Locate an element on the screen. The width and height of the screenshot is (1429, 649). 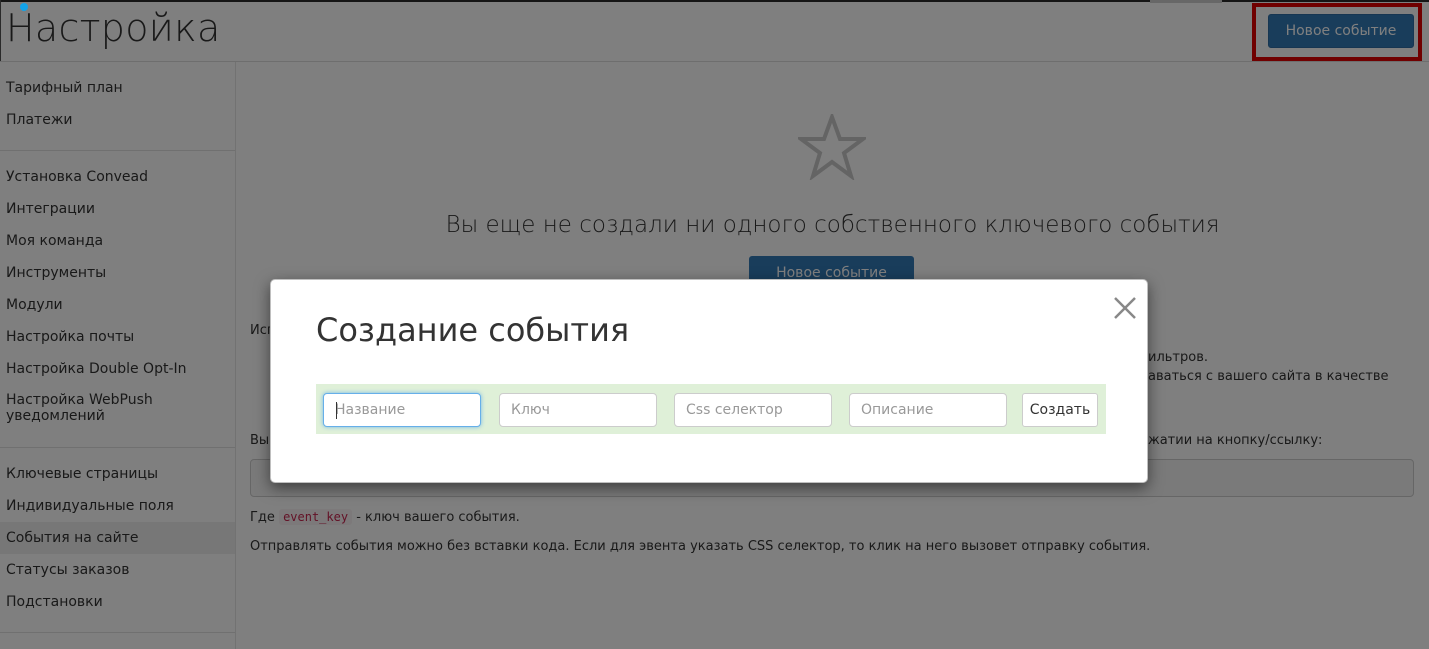
event-name-placeholder: Название is located at coordinates (370, 410).